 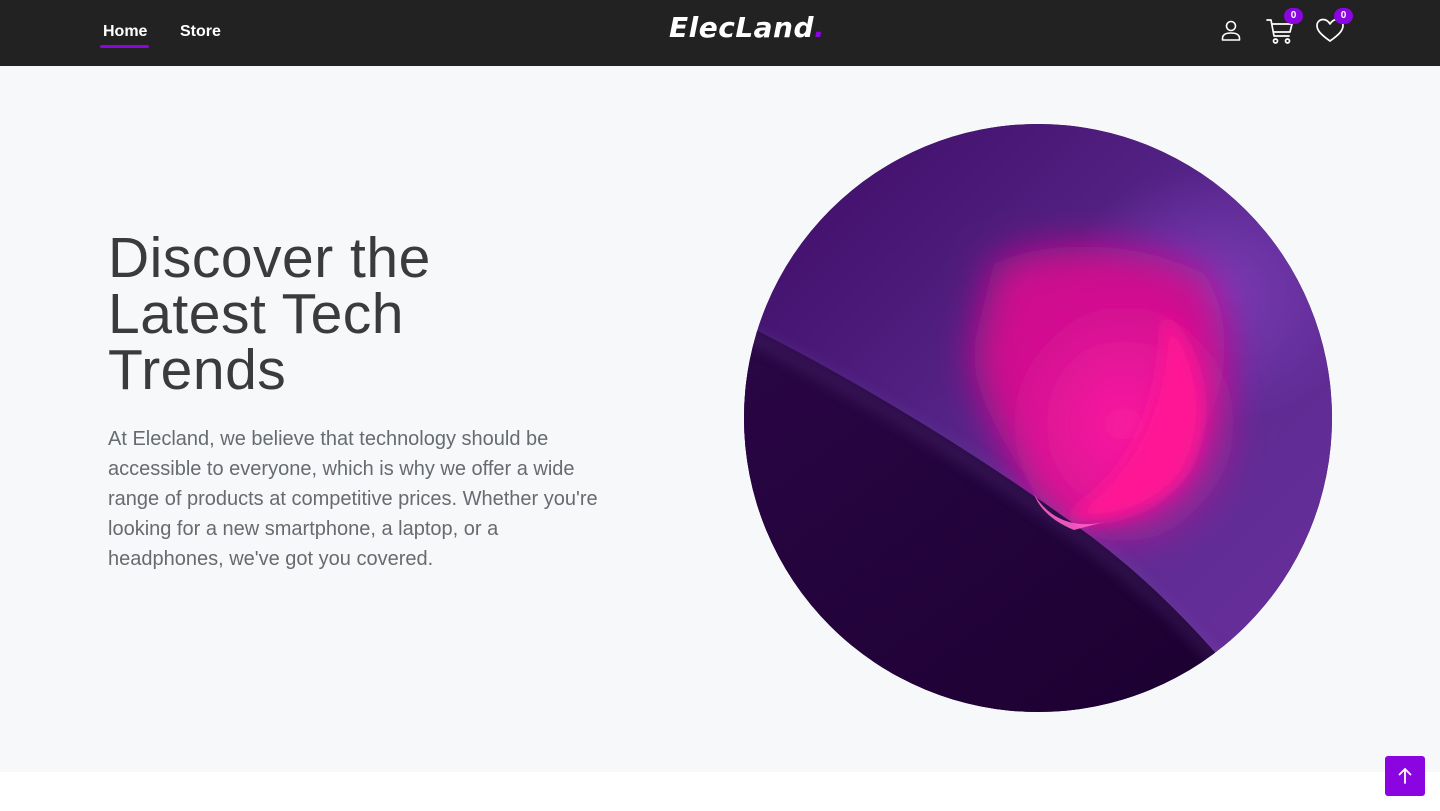 What do you see at coordinates (1405, 776) in the screenshot?
I see `scroll-to-top-button` at bounding box center [1405, 776].